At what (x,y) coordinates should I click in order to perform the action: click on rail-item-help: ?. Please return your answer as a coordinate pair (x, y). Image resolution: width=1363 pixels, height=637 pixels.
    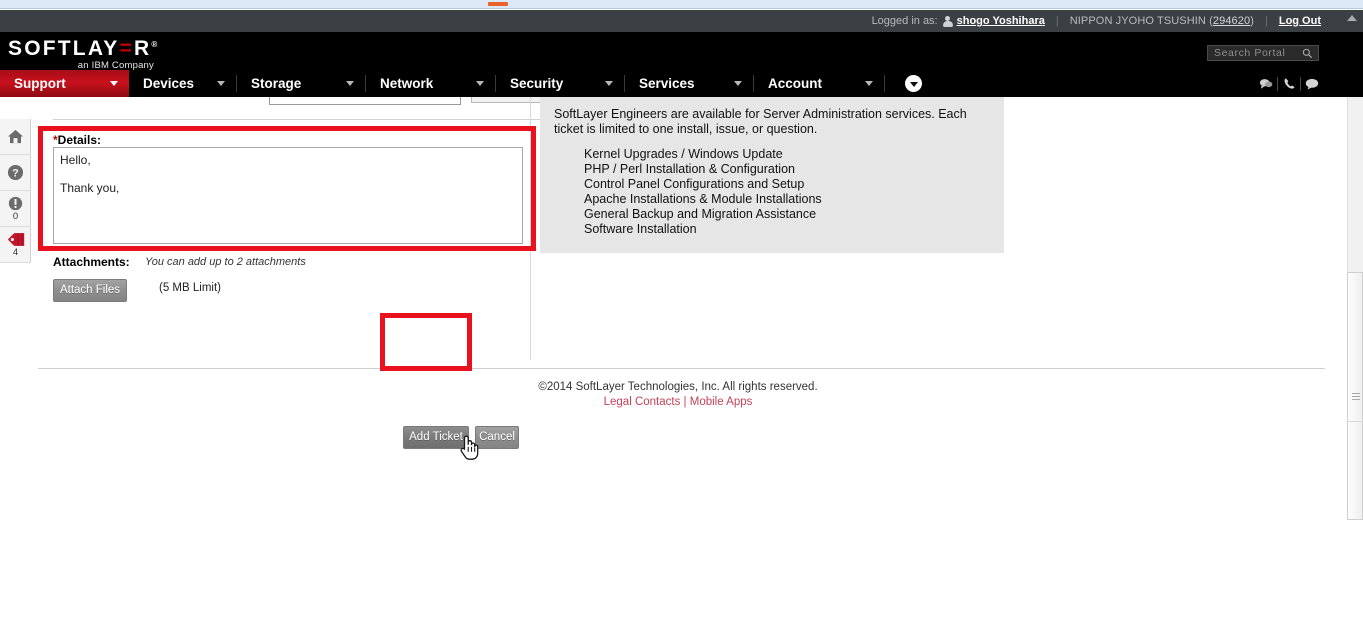
    Looking at the image, I should click on (15, 173).